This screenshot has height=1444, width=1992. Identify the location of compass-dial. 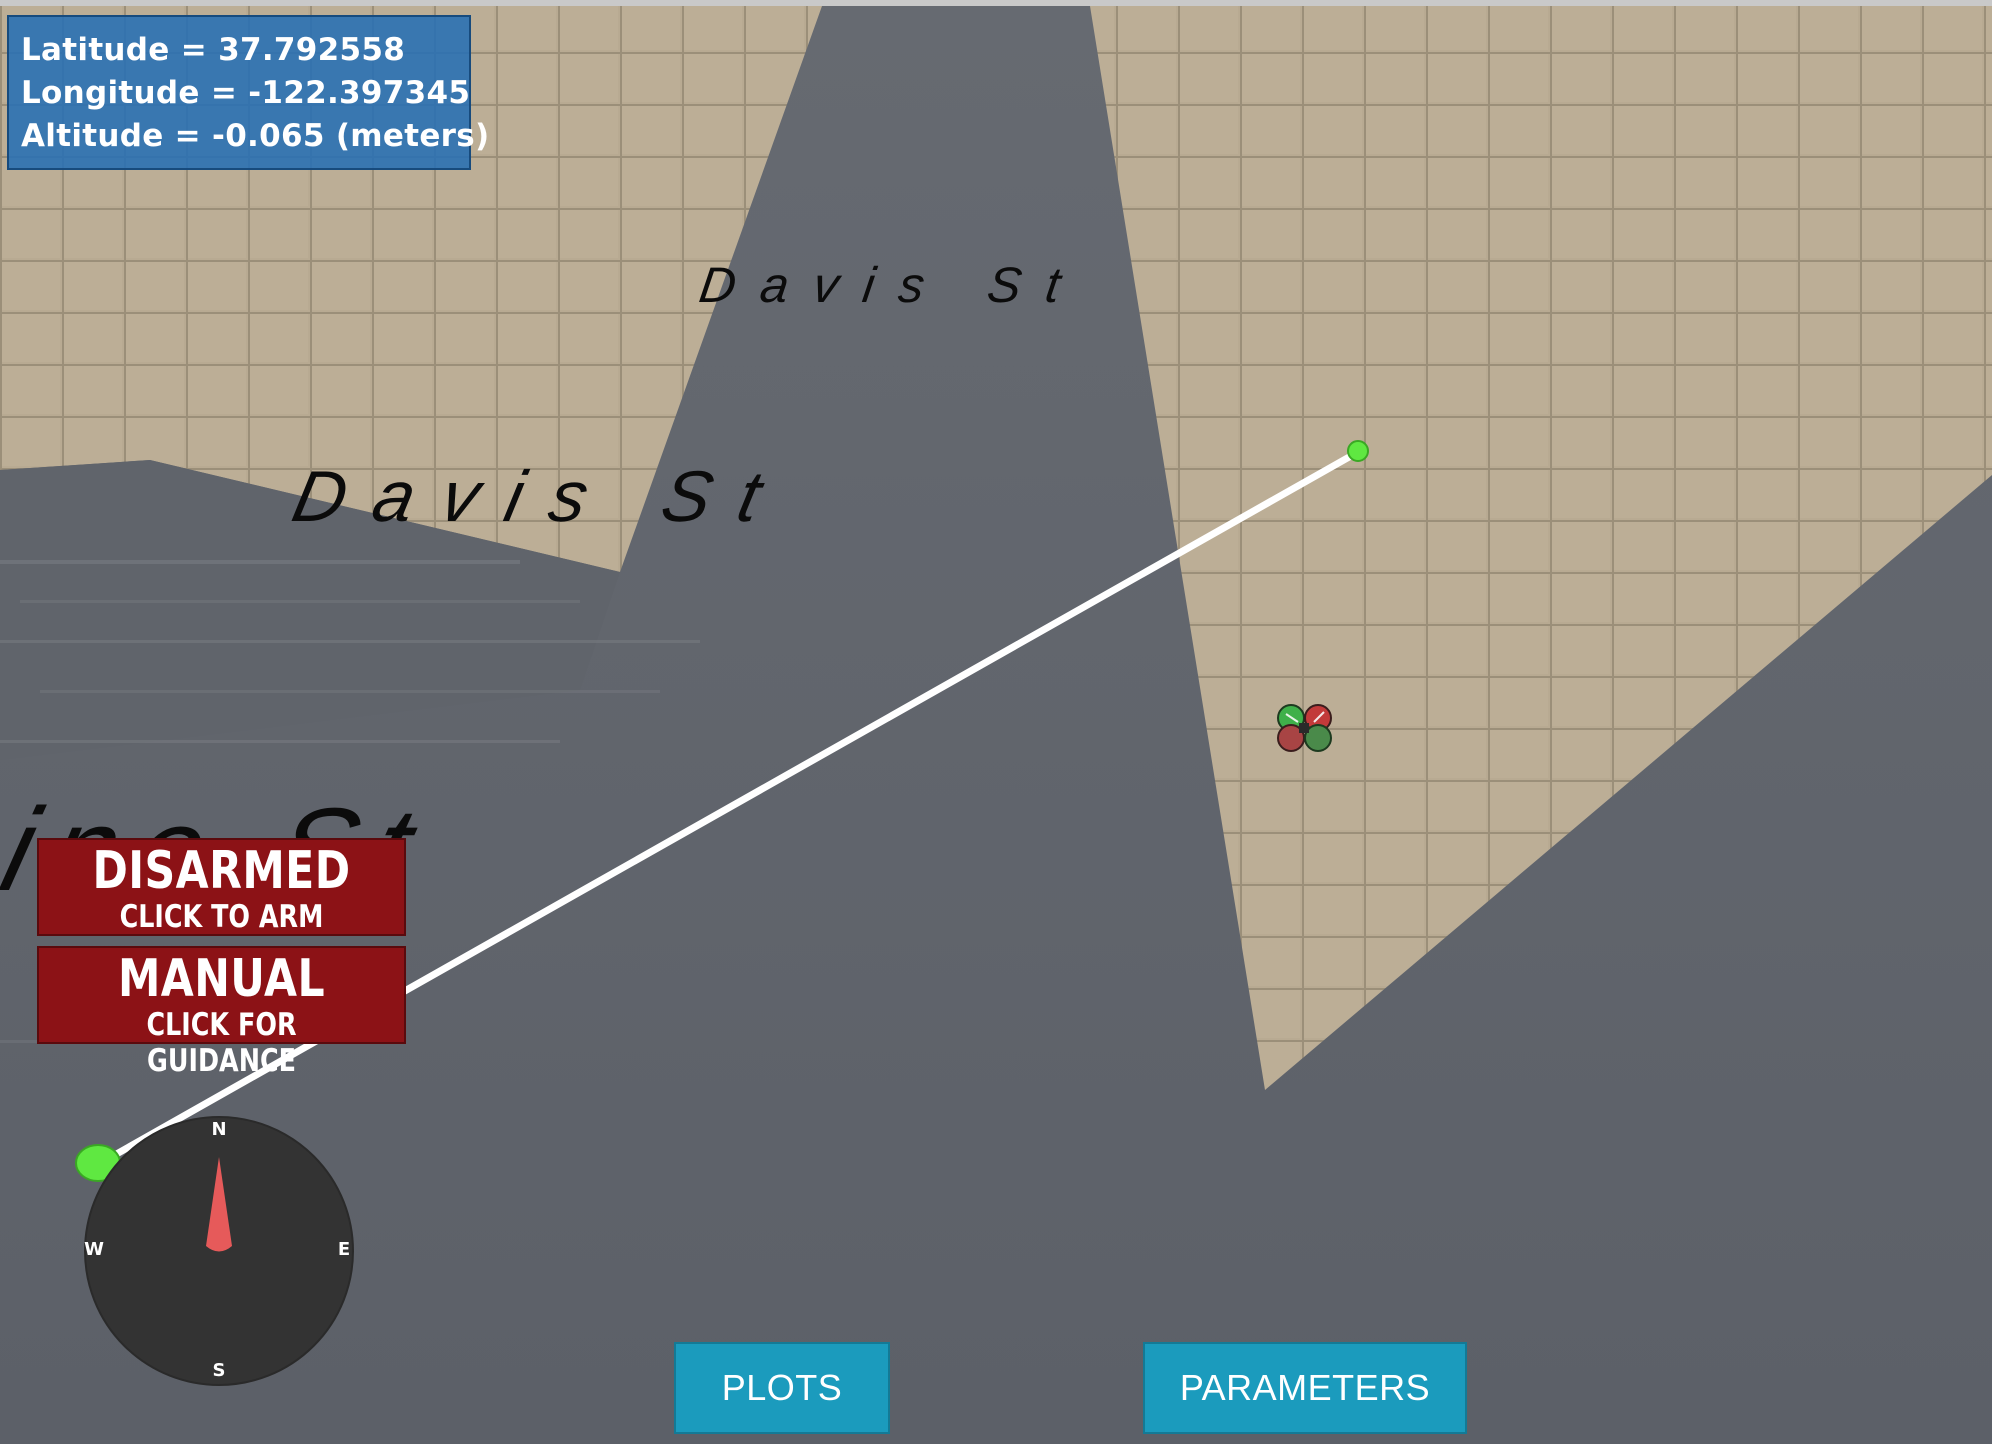
(219, 1251).